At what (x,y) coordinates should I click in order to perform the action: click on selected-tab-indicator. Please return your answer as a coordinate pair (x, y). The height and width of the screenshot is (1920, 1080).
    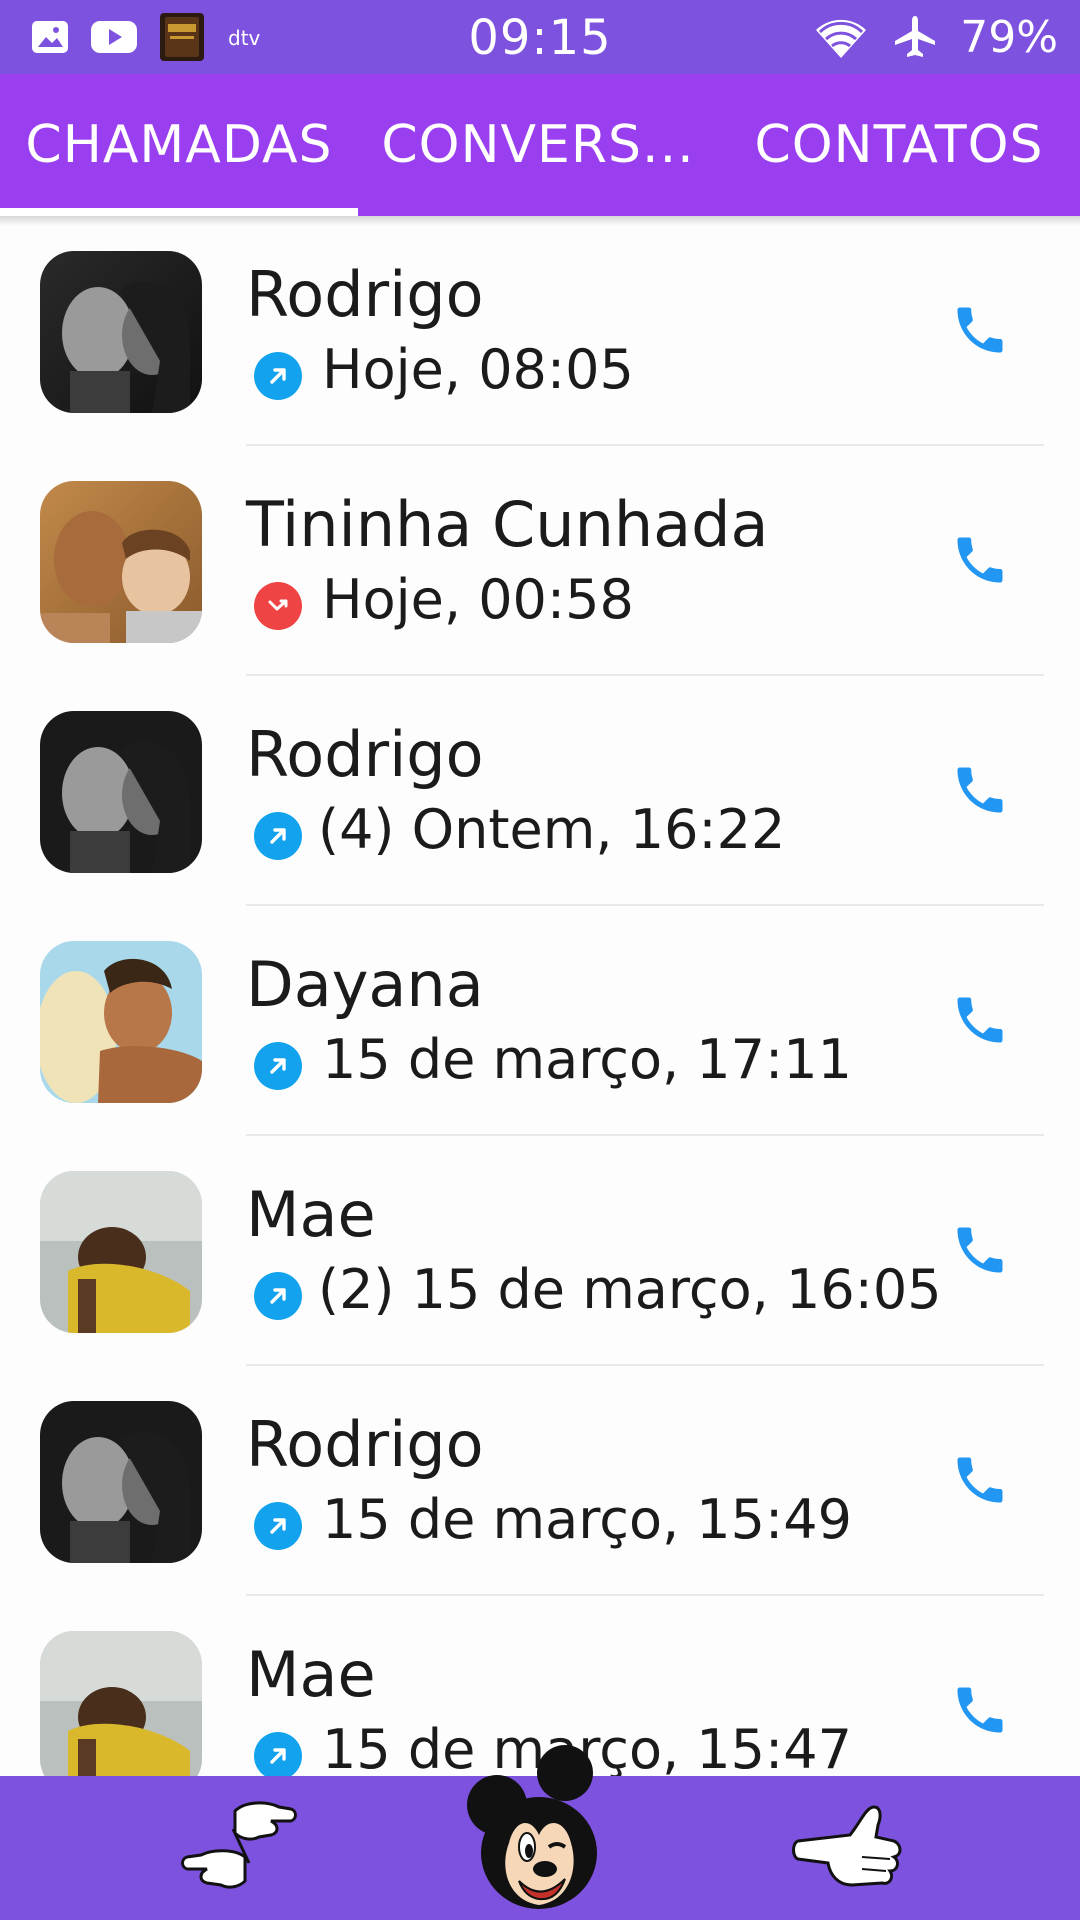
    Looking at the image, I should click on (179, 212).